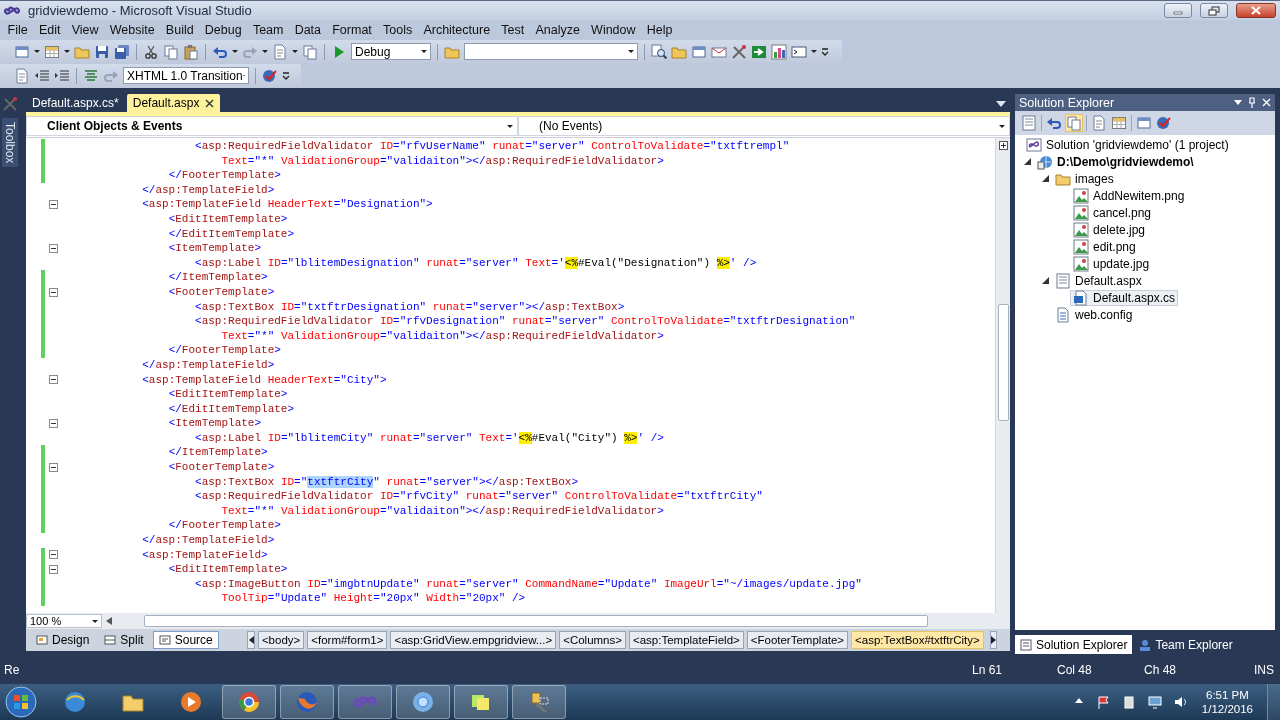 Image resolution: width=1280 pixels, height=720 pixels. What do you see at coordinates (22, 75) in the screenshot?
I see `document-icon` at bounding box center [22, 75].